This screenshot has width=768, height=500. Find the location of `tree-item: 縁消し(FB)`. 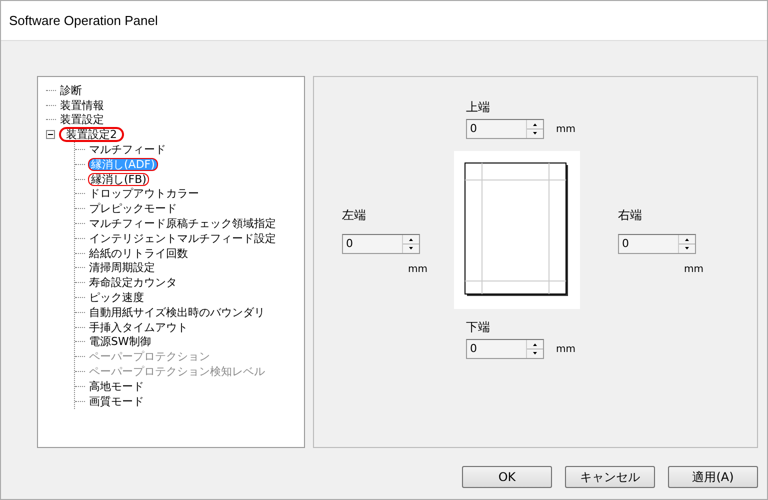

tree-item: 縁消し(FB) is located at coordinates (119, 179).